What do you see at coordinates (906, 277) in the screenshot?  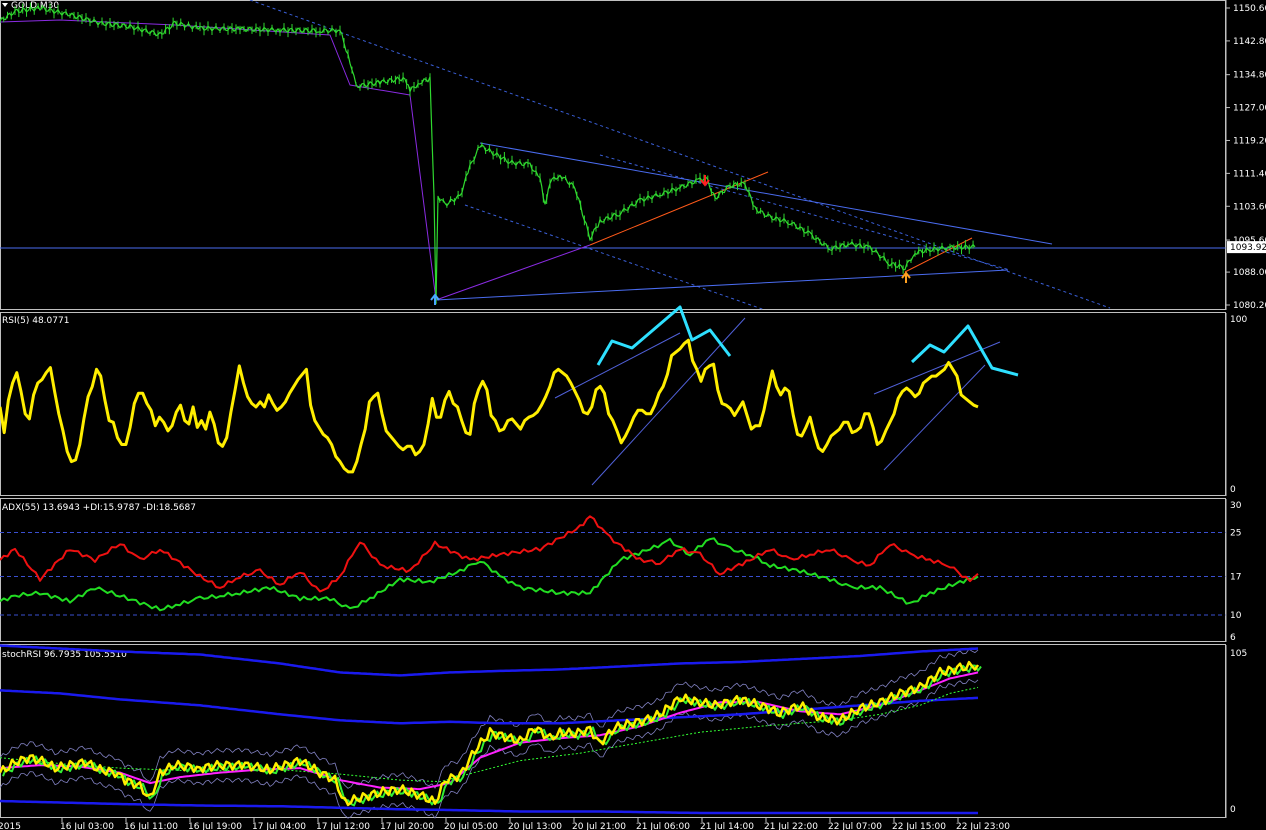 I see `orange-up-arrow-icon` at bounding box center [906, 277].